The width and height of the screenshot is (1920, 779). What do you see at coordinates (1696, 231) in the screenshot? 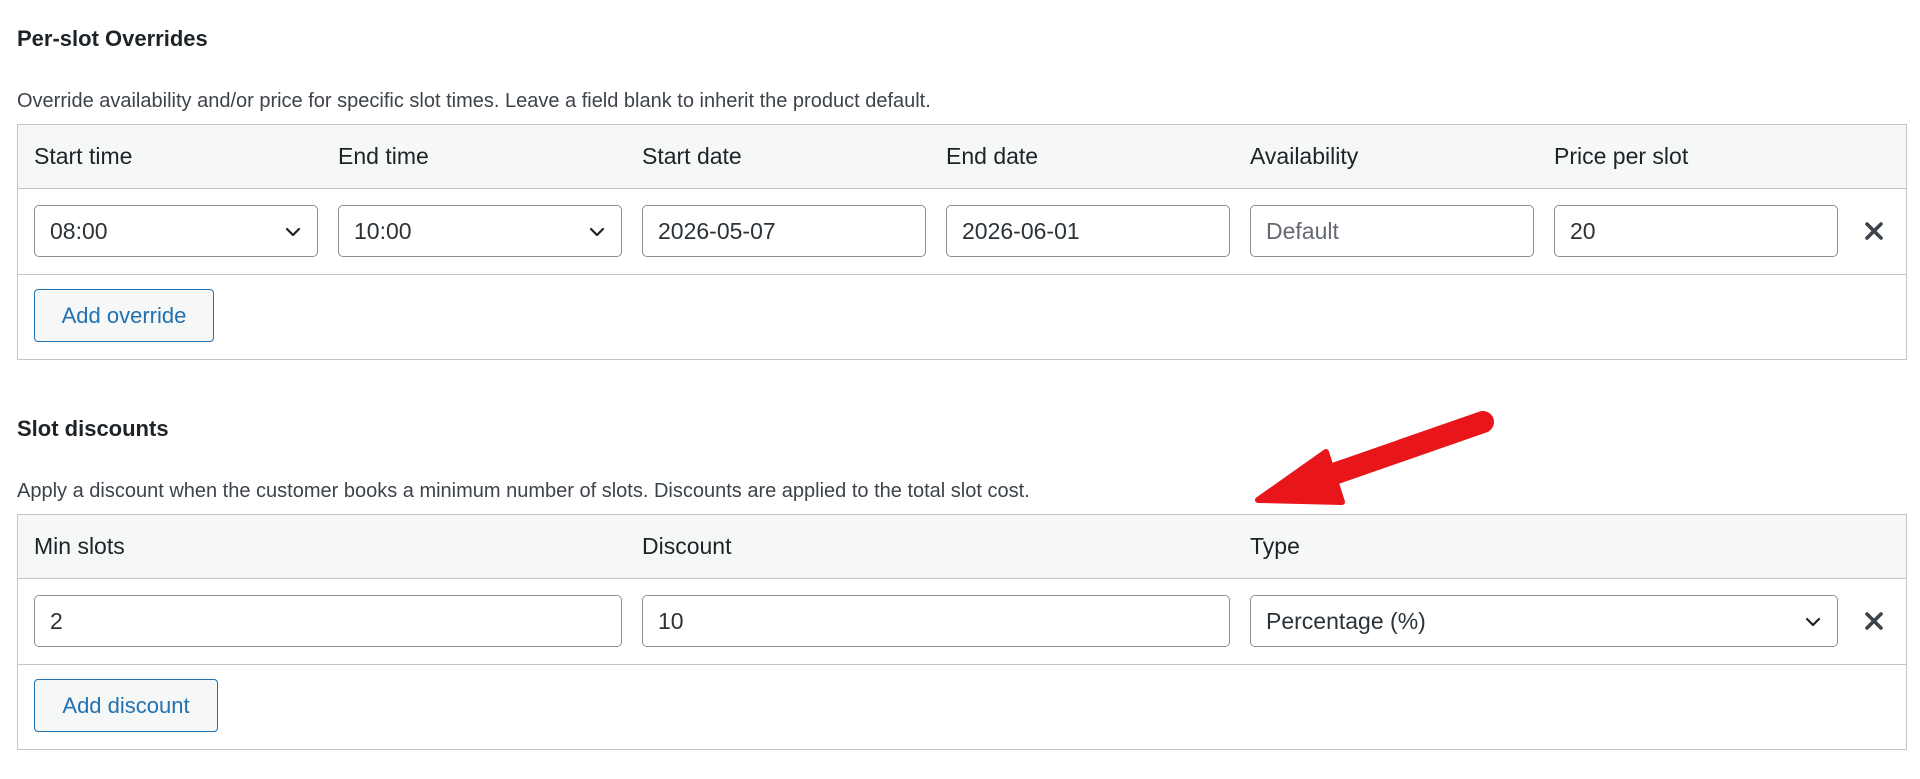
I see `price-per-slot-input` at bounding box center [1696, 231].